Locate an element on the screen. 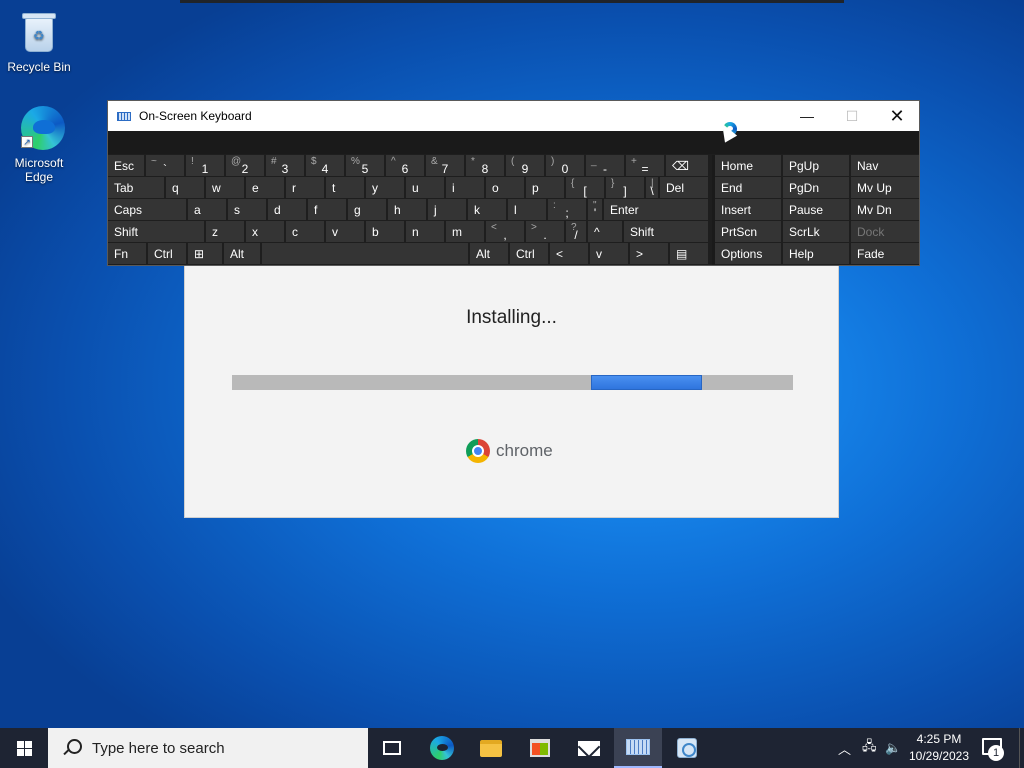  osk-key: _ - is located at coordinates (605, 165).